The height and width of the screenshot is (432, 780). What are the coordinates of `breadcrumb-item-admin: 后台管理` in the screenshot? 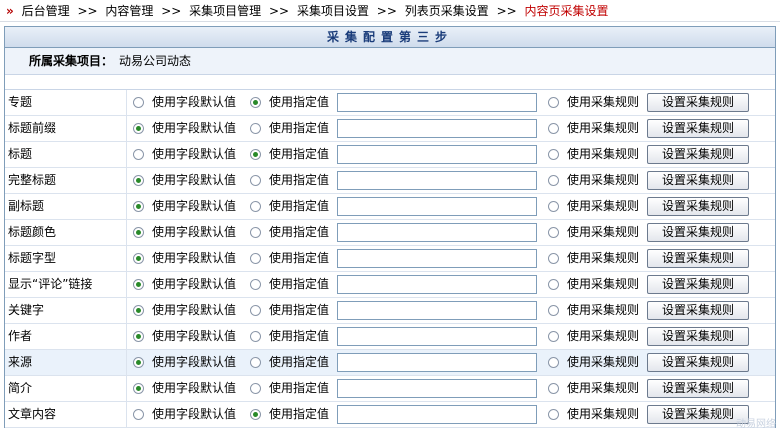 It's located at (46, 11).